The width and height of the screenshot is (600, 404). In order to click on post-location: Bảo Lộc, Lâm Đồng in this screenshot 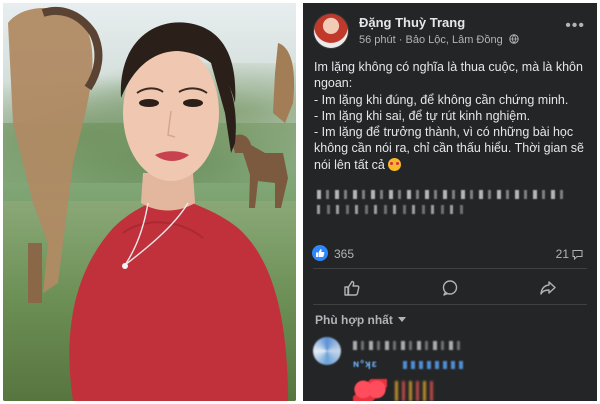, I will do `click(454, 40)`.